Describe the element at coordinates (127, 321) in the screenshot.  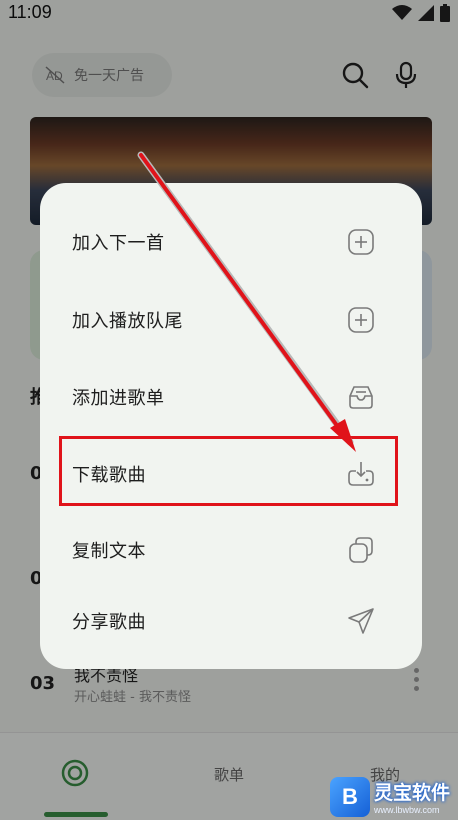
I see `menu-item-label: 加入播放队尾` at that location.